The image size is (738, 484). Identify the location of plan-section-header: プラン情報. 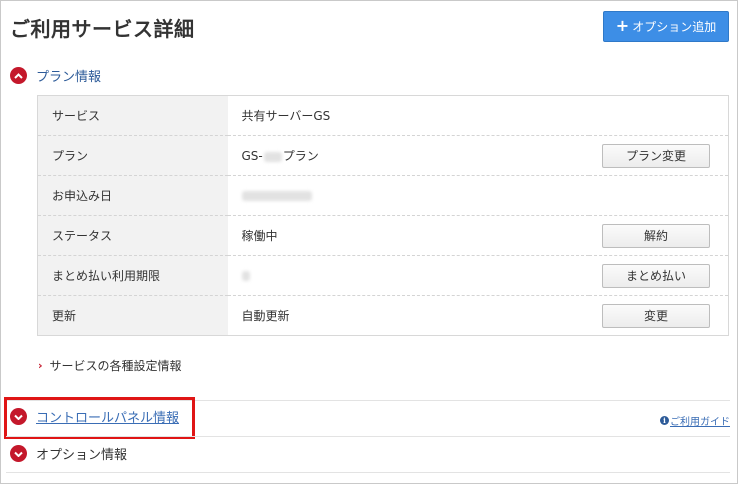
(55, 75).